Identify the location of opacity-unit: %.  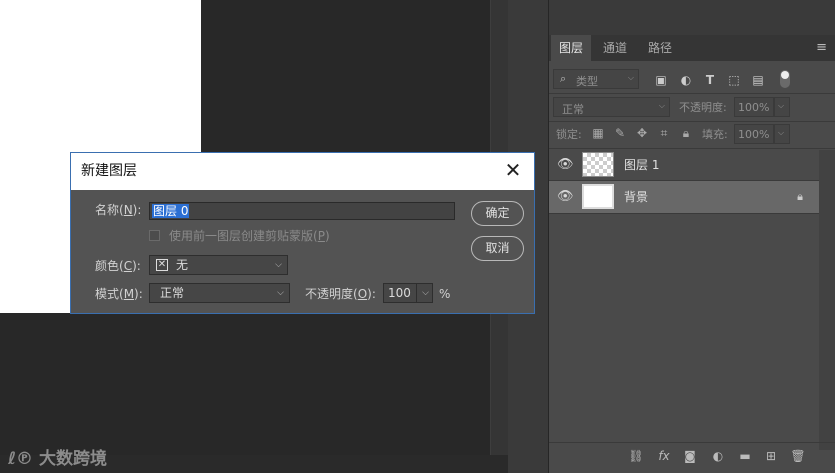
(445, 294).